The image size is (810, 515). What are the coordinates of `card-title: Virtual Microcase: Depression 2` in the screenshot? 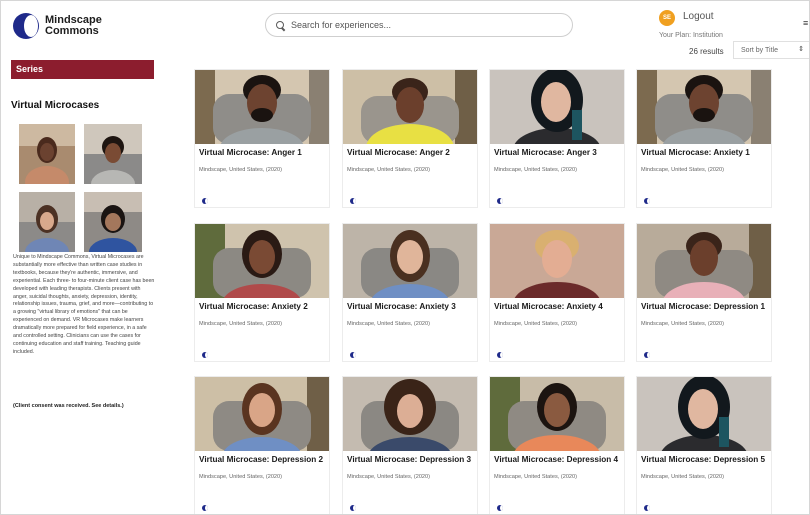 It's located at (261, 459).